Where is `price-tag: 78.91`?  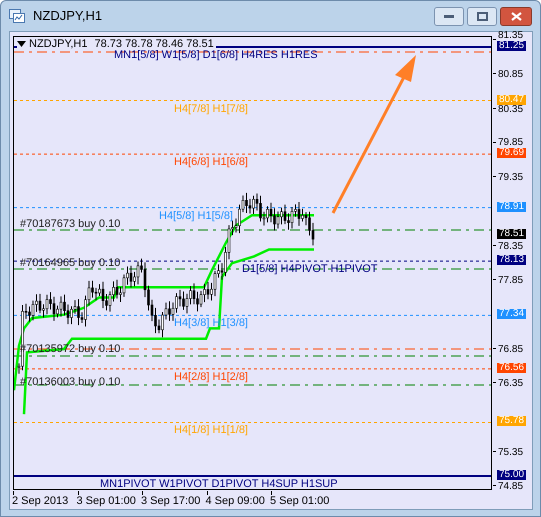 price-tag: 78.91 is located at coordinates (511, 207).